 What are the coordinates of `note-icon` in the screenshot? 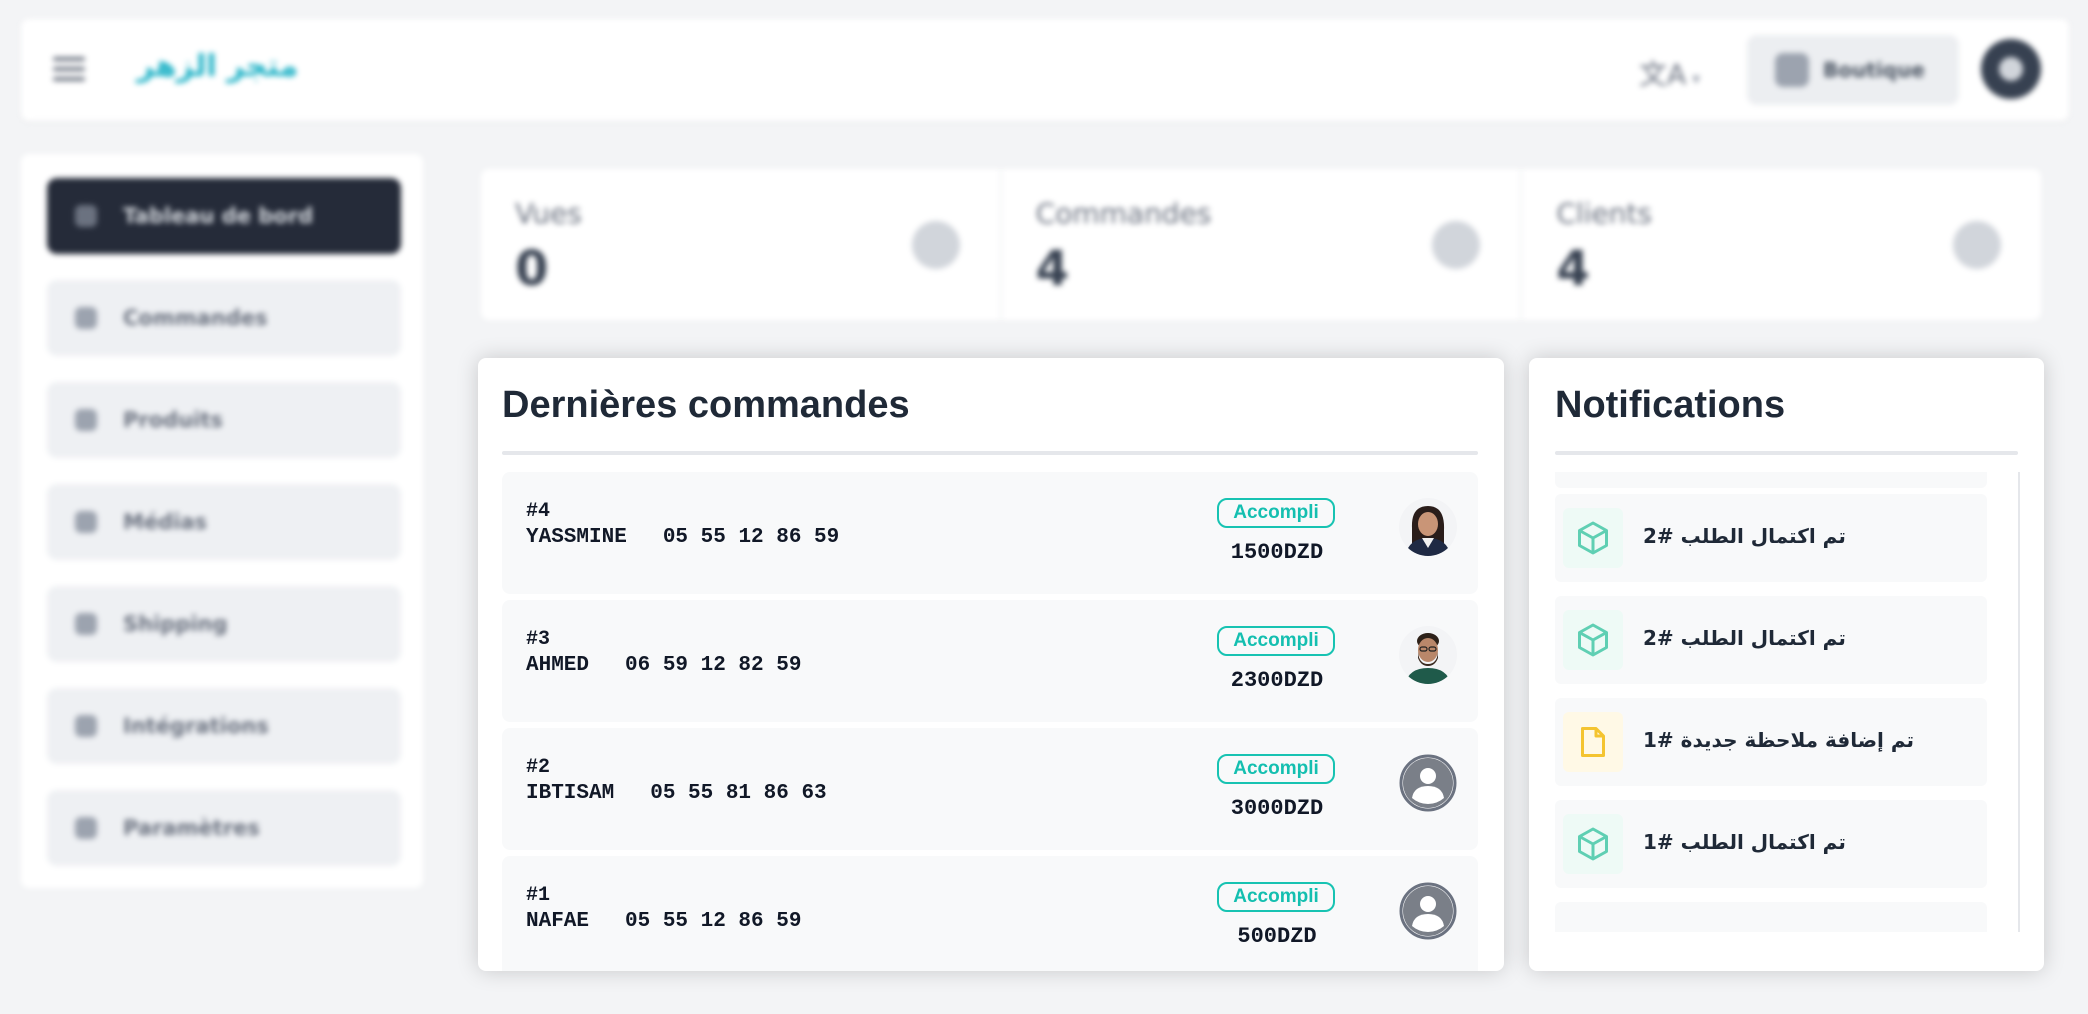 It's located at (1593, 742).